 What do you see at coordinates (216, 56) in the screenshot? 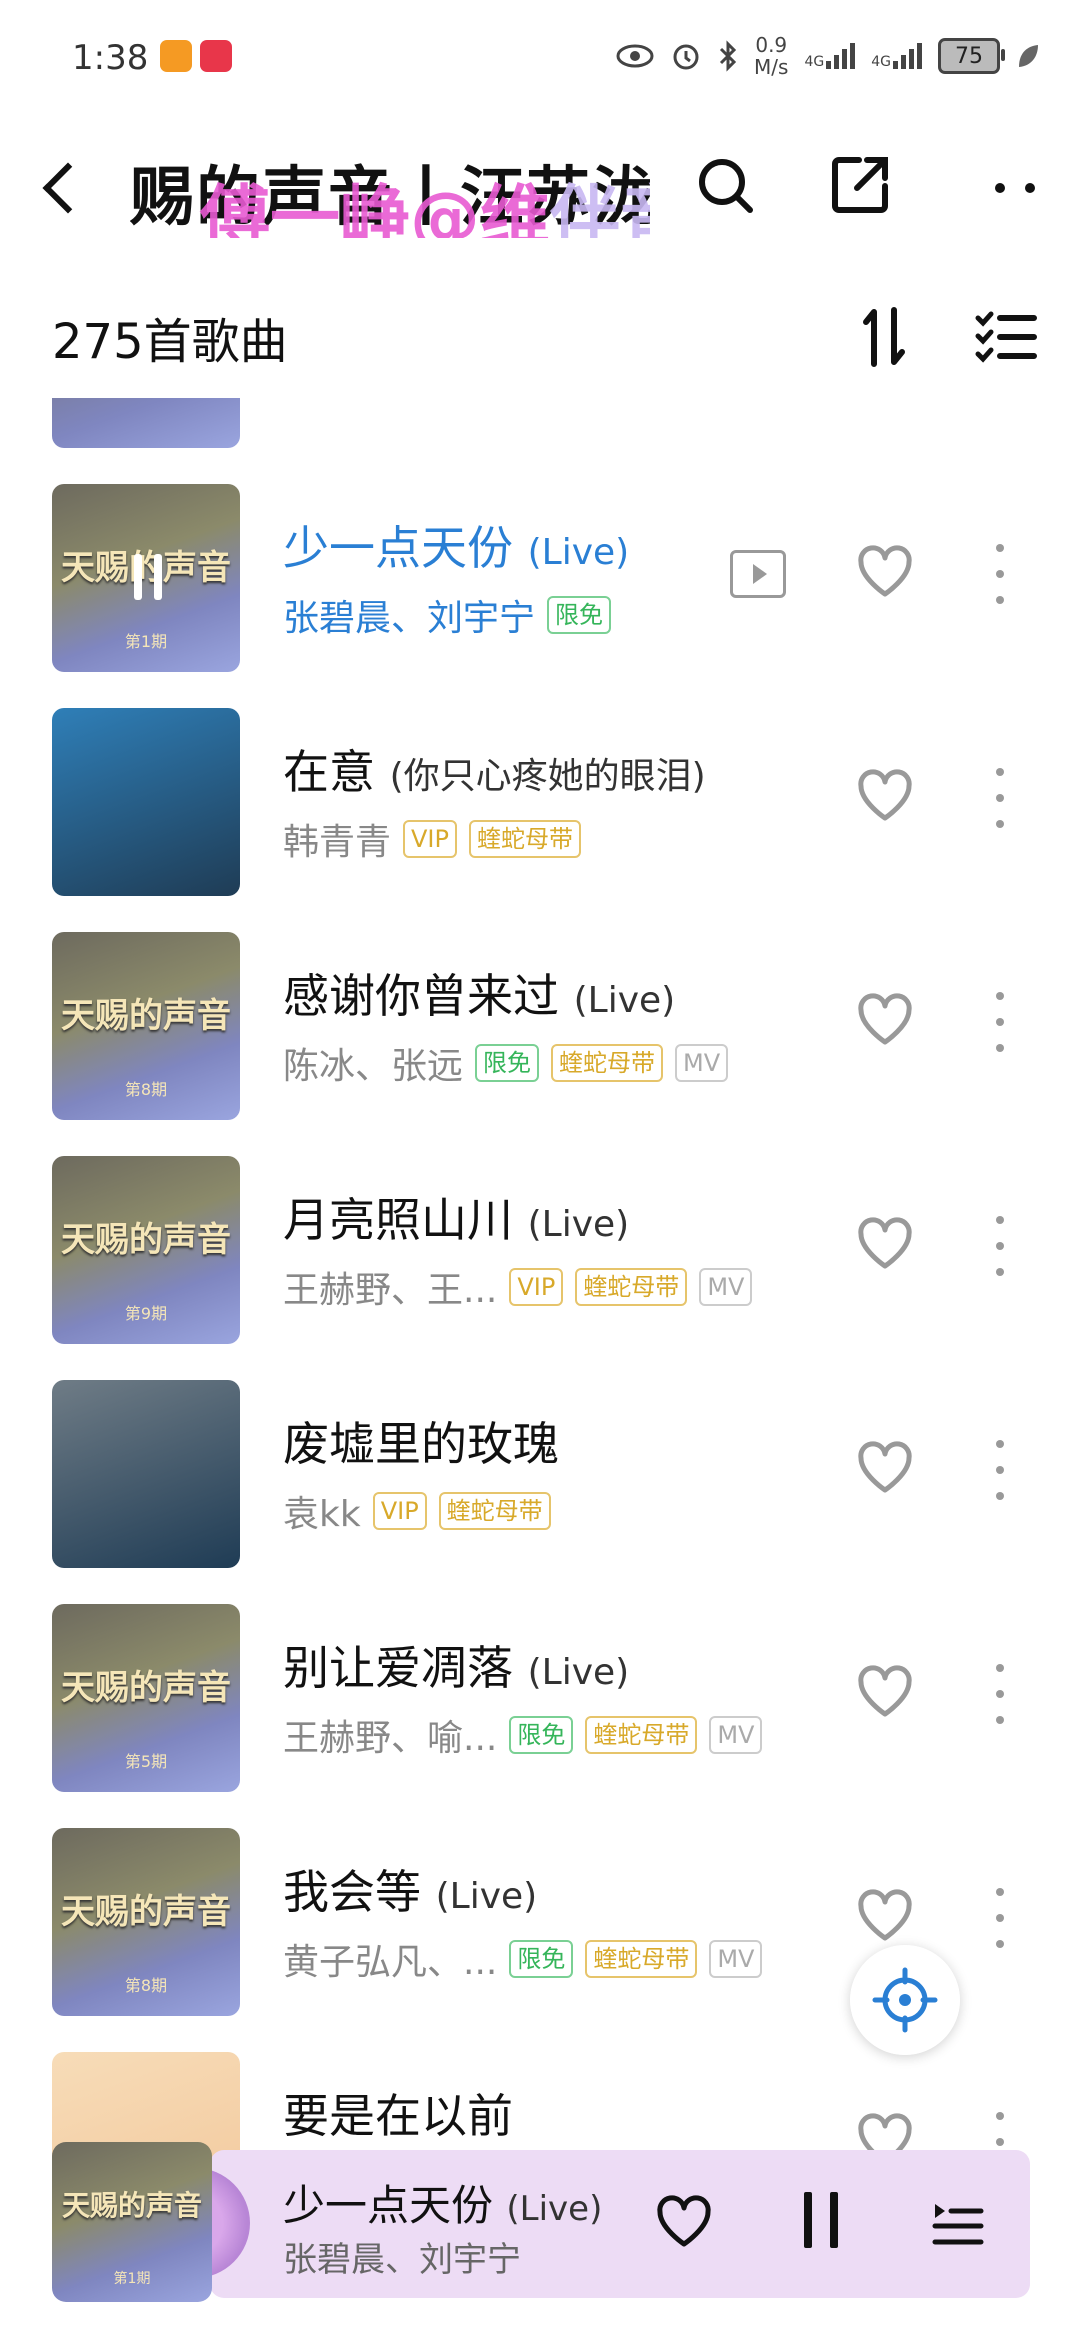
I see `app-notification-icon` at bounding box center [216, 56].